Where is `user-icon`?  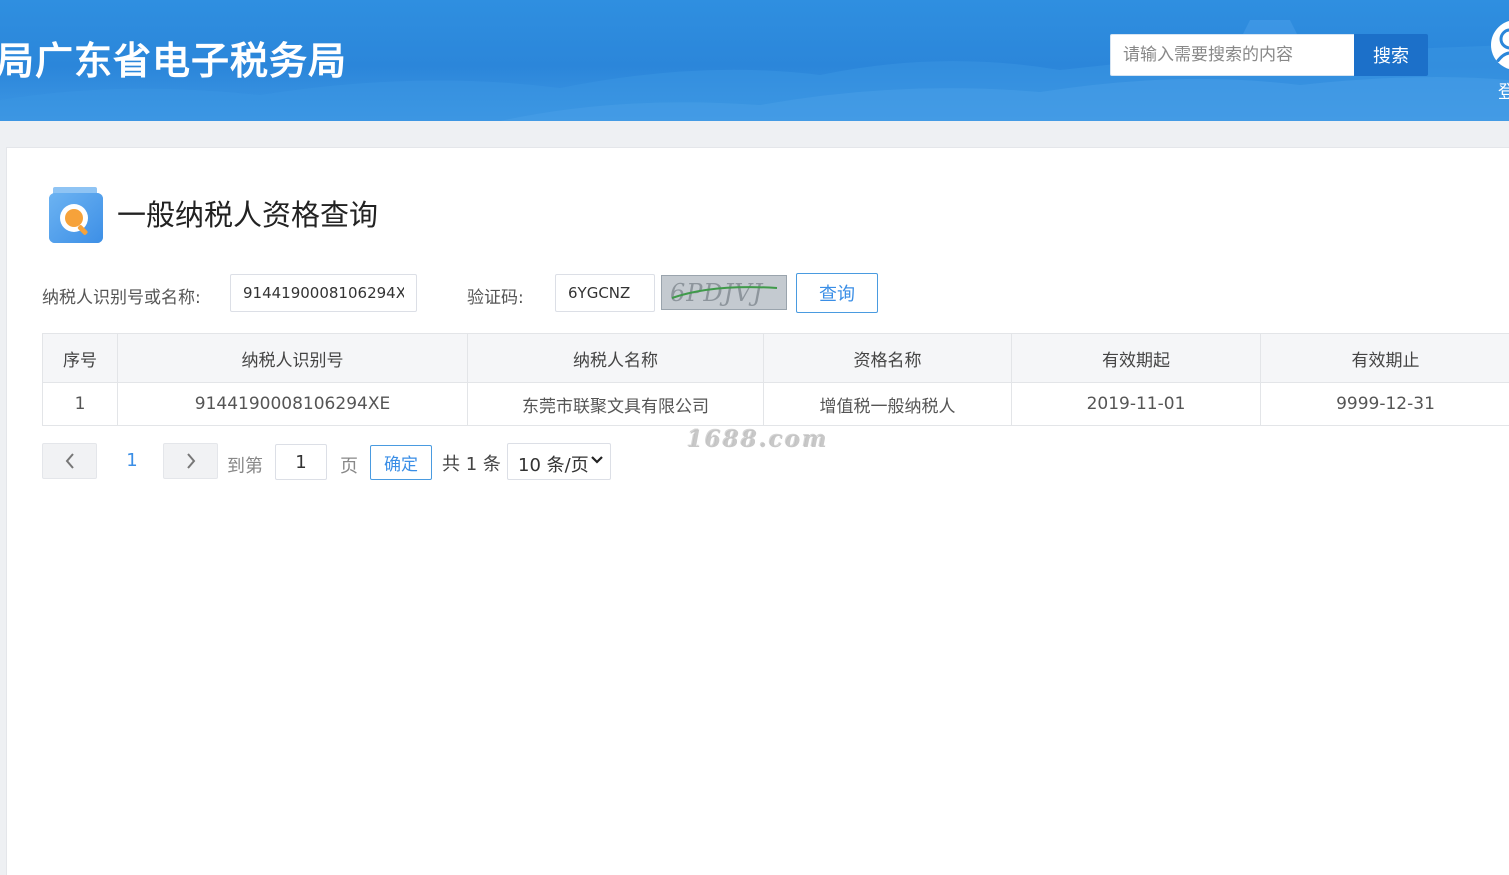 user-icon is located at coordinates (1502, 45).